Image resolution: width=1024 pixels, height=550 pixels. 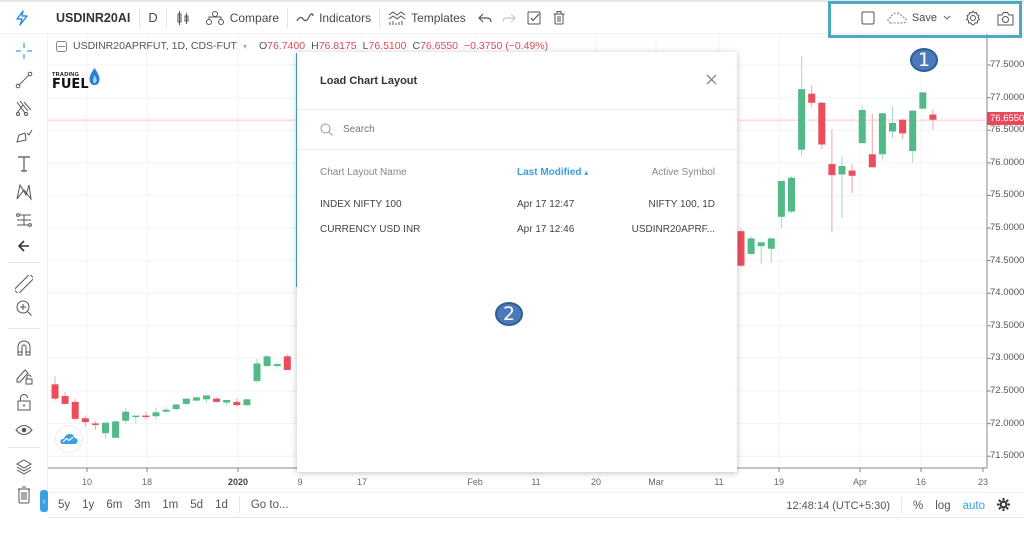 What do you see at coordinates (70, 84) in the screenshot?
I see `brand-line2: FUEL` at bounding box center [70, 84].